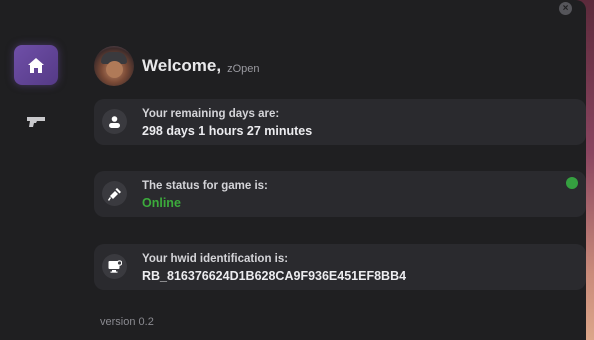 The height and width of the screenshot is (340, 594). What do you see at coordinates (114, 66) in the screenshot?
I see `avatar` at bounding box center [114, 66].